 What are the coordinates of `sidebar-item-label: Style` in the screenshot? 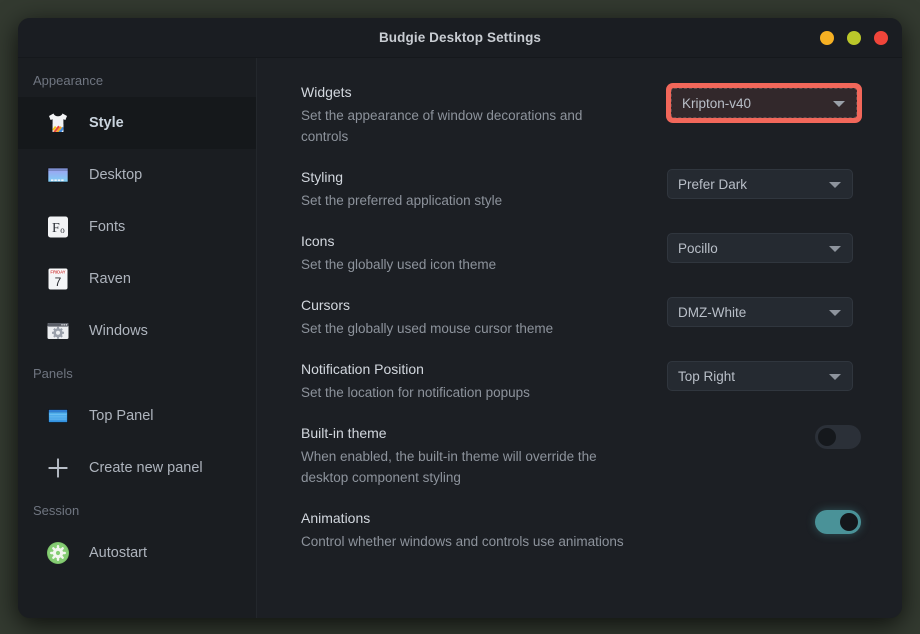 It's located at (106, 123).